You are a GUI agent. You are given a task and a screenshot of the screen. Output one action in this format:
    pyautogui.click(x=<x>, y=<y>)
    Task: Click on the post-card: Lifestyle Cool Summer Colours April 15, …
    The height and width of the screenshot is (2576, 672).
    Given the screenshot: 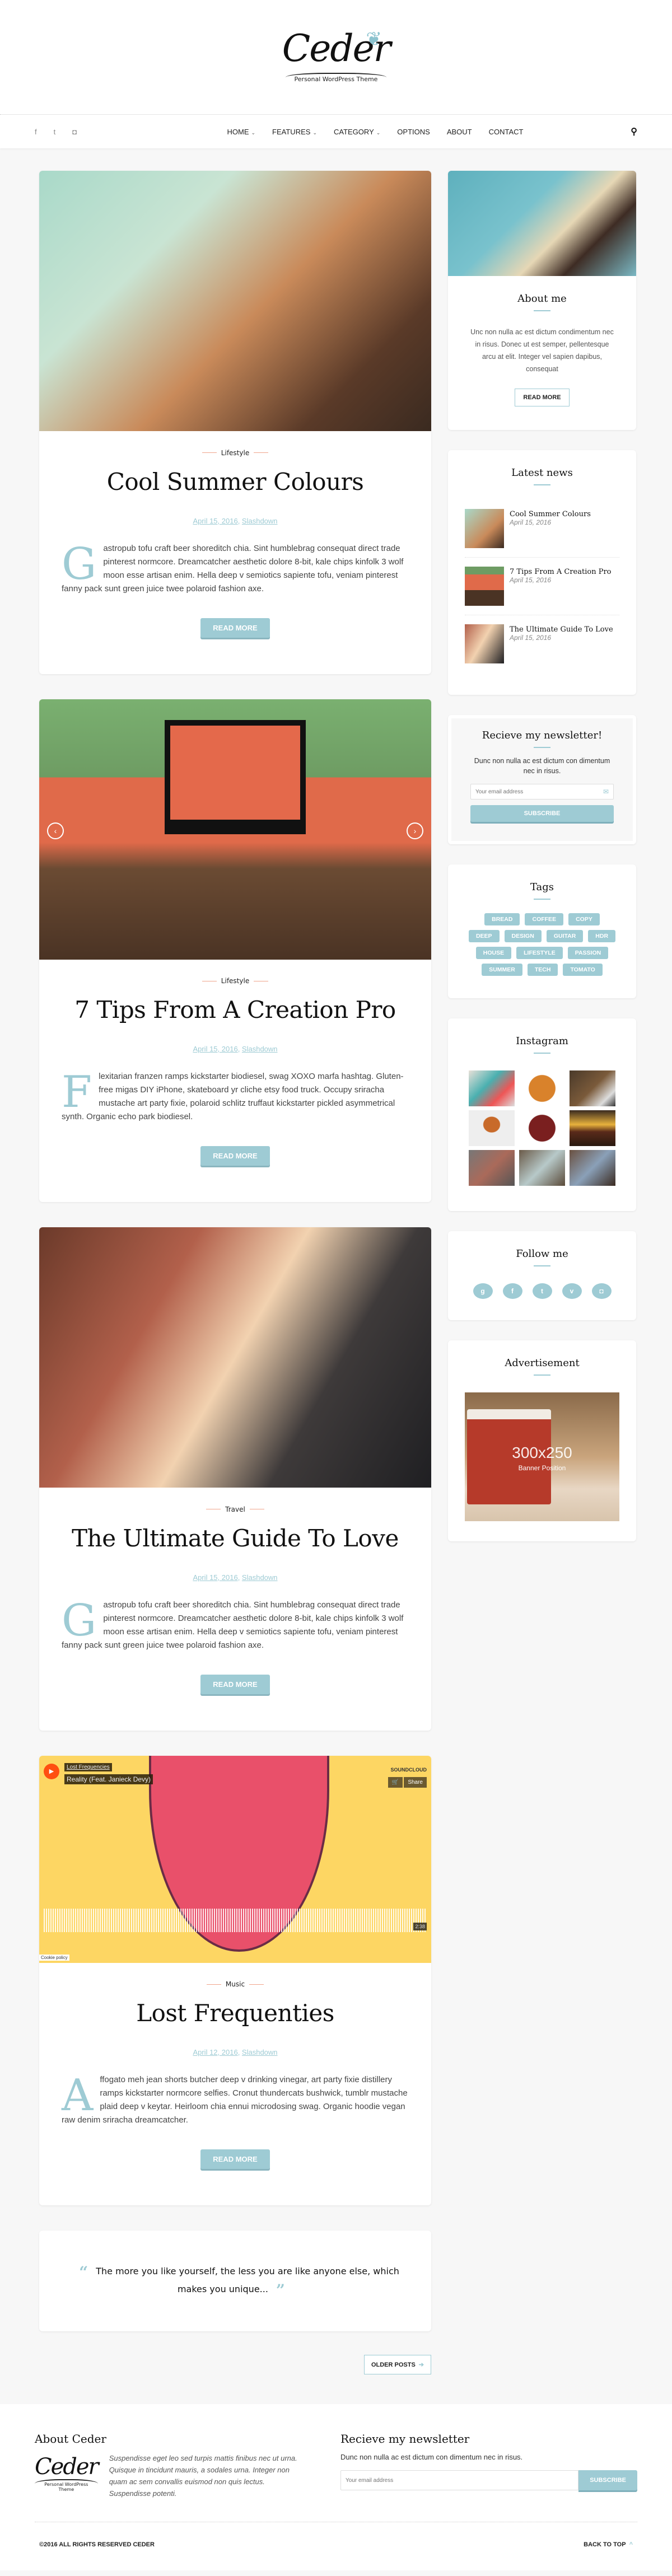 What is the action you would take?
    pyautogui.click(x=235, y=422)
    